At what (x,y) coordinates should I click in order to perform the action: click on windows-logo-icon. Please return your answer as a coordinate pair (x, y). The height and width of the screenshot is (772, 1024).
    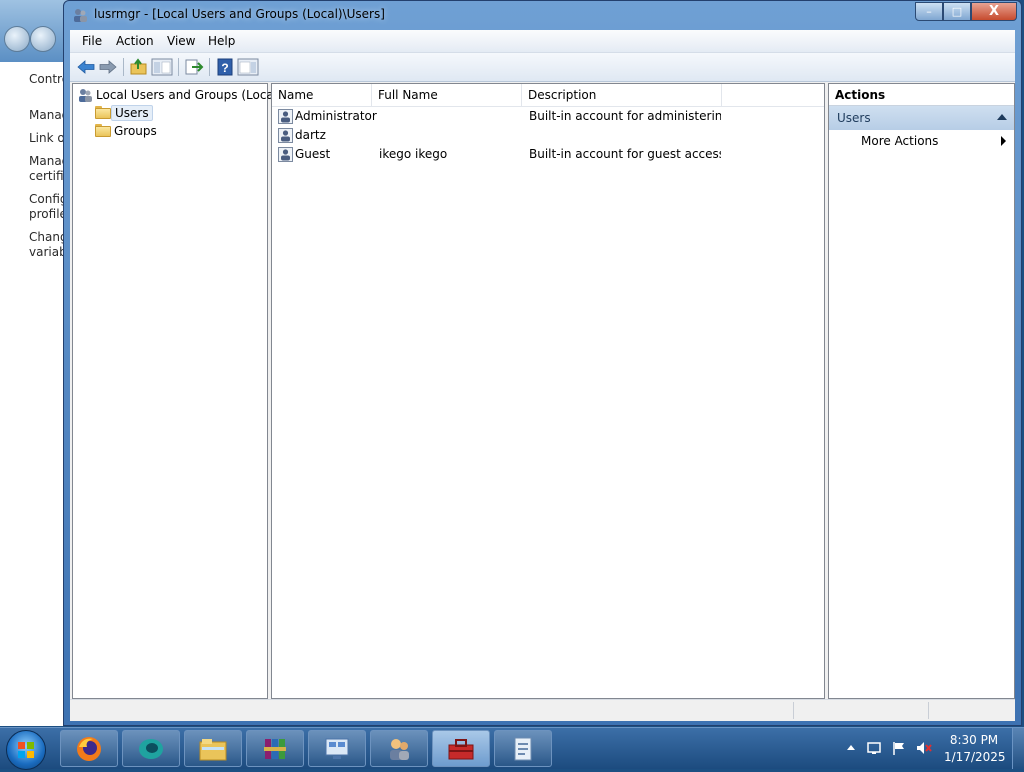
    Looking at the image, I should click on (26, 750).